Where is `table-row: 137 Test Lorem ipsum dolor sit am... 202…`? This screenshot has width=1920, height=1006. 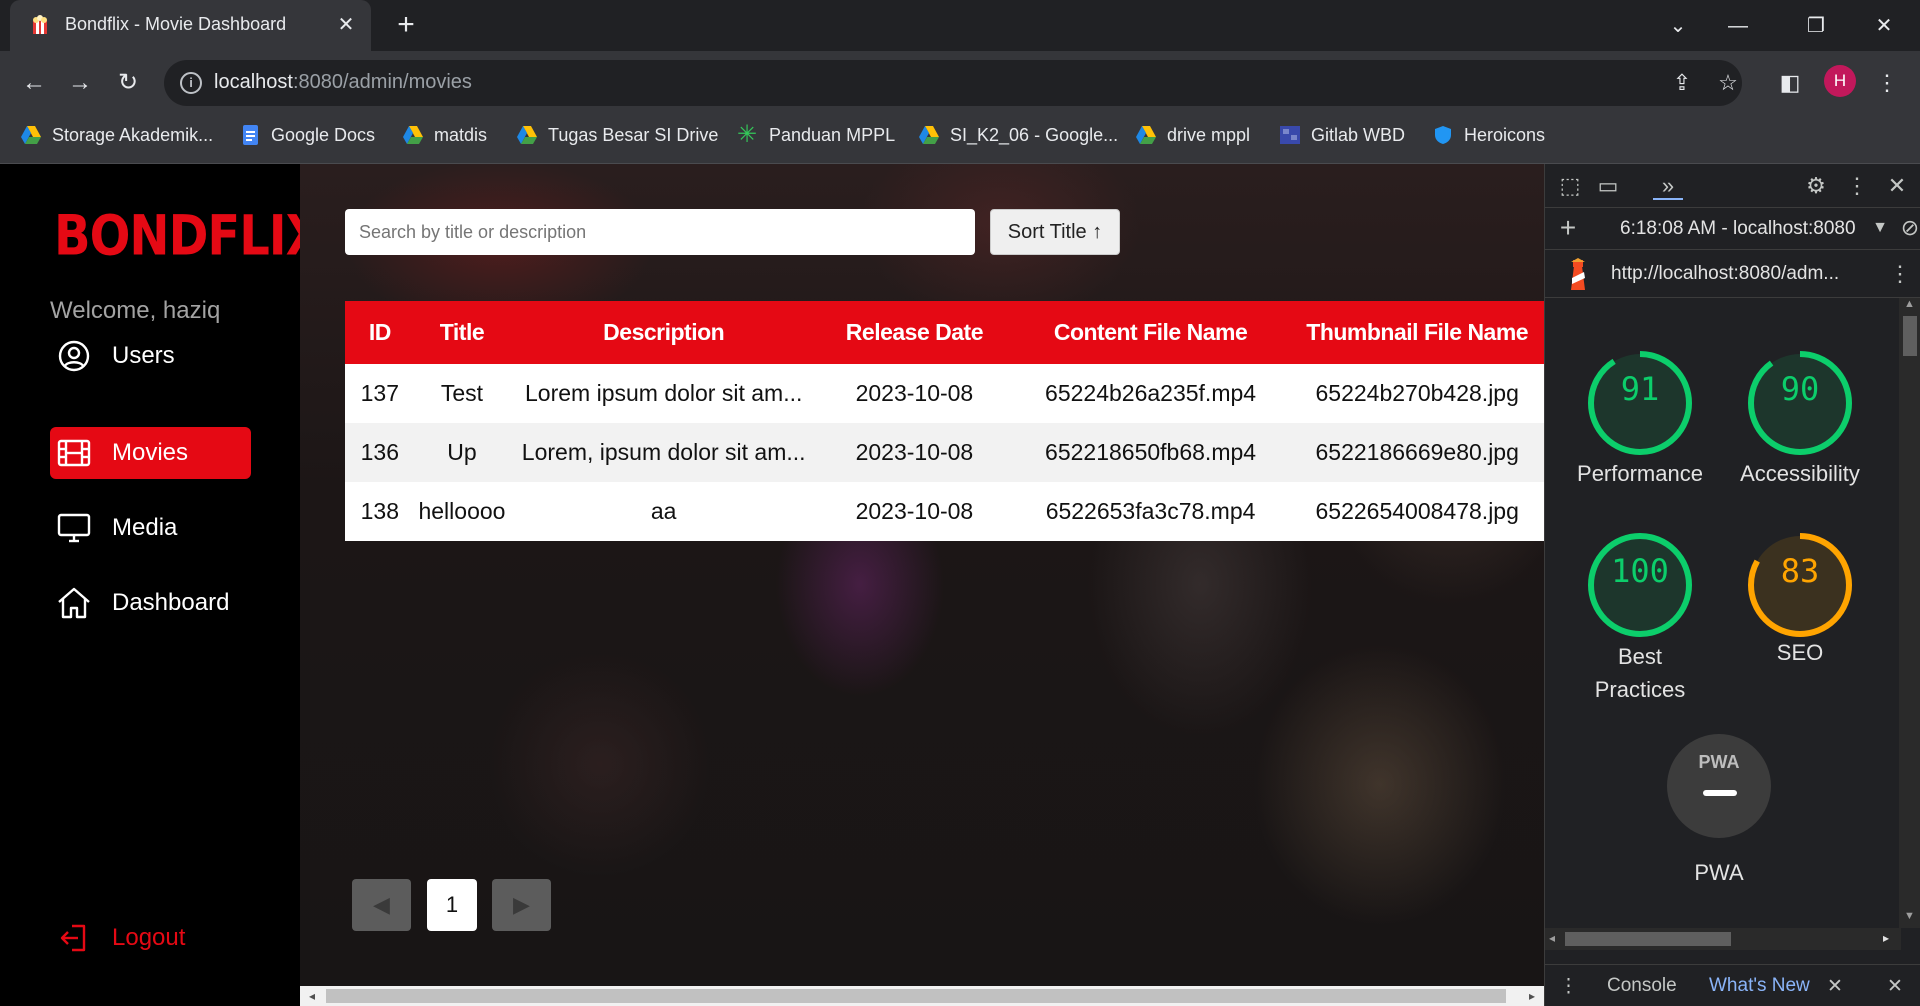
table-row: 137 Test Lorem ipsum dolor sit am... 202… is located at coordinates (944, 393).